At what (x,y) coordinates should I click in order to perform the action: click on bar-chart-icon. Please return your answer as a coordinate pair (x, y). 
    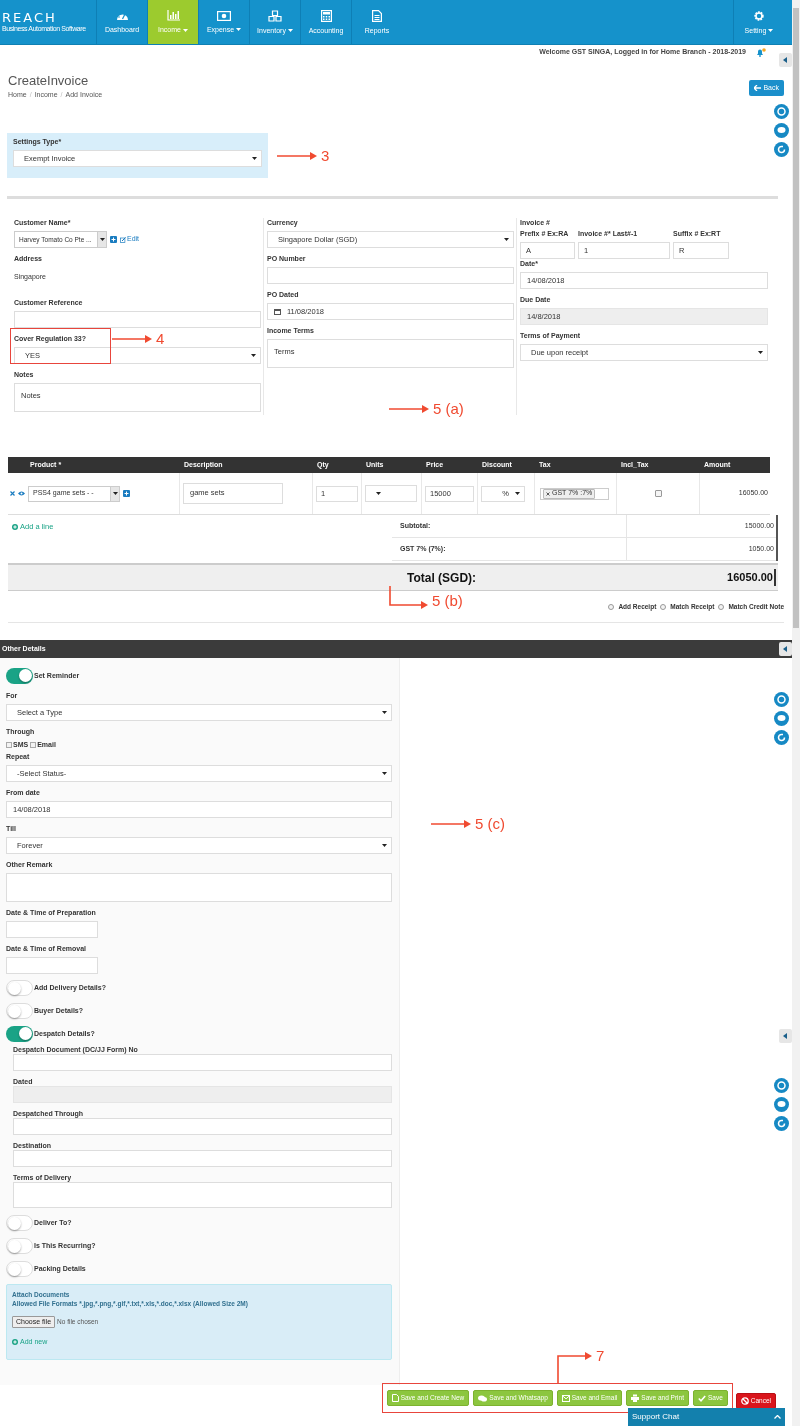
    Looking at the image, I should click on (173, 15).